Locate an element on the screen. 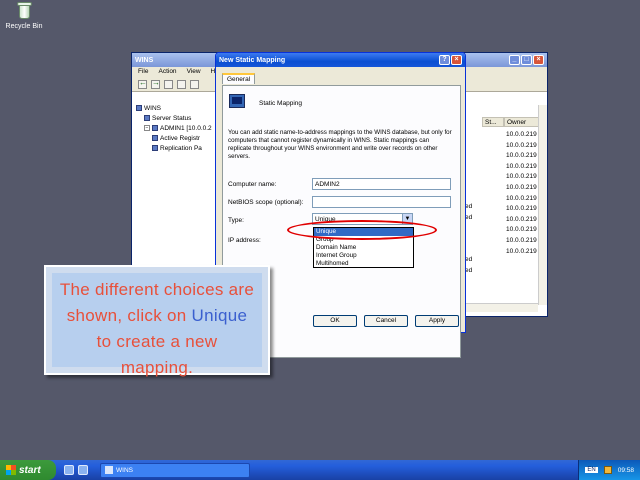  netbios-scope-field is located at coordinates (381, 202).